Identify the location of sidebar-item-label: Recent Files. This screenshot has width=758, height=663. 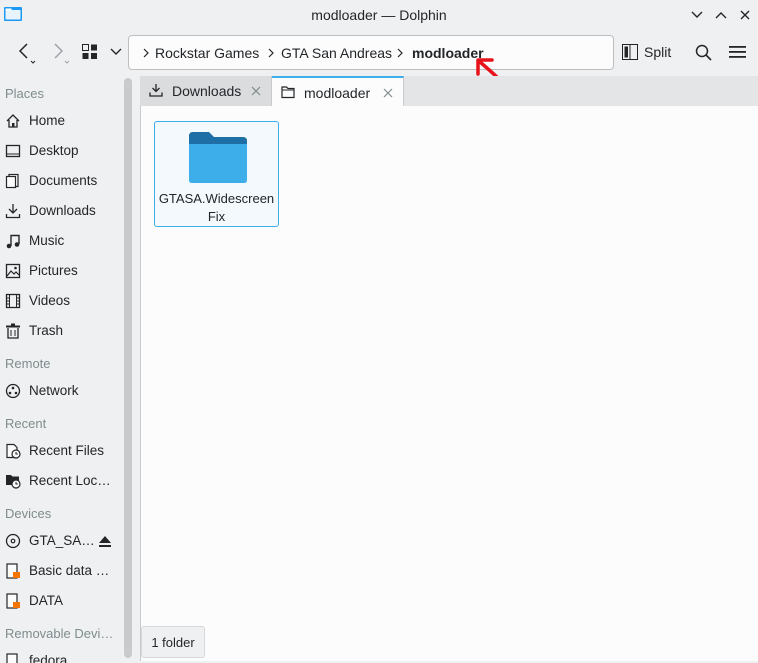
(67, 450).